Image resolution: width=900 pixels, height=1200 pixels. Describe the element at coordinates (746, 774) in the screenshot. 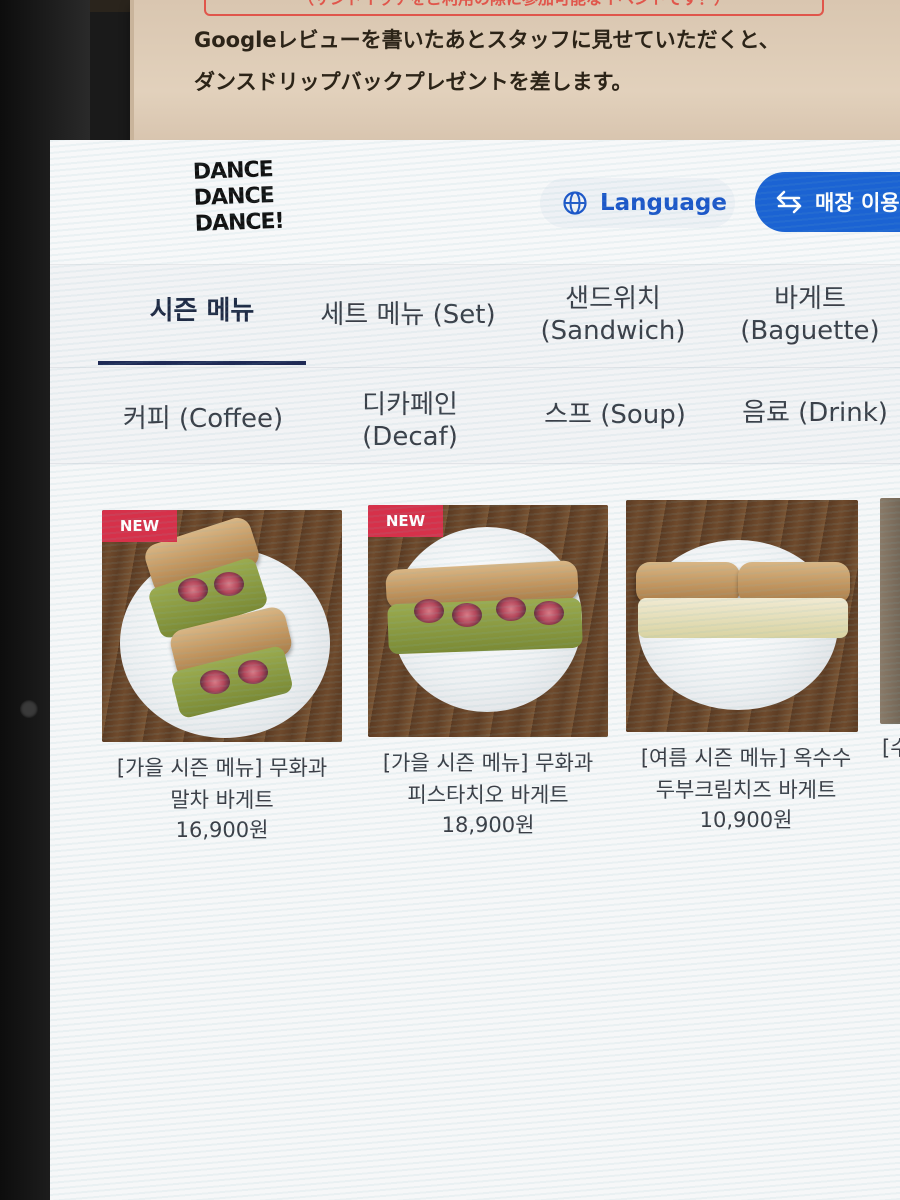

I see `menu-item-name: [여름 시즌 메뉴] 옥수수 두부크림치즈 바게트` at that location.